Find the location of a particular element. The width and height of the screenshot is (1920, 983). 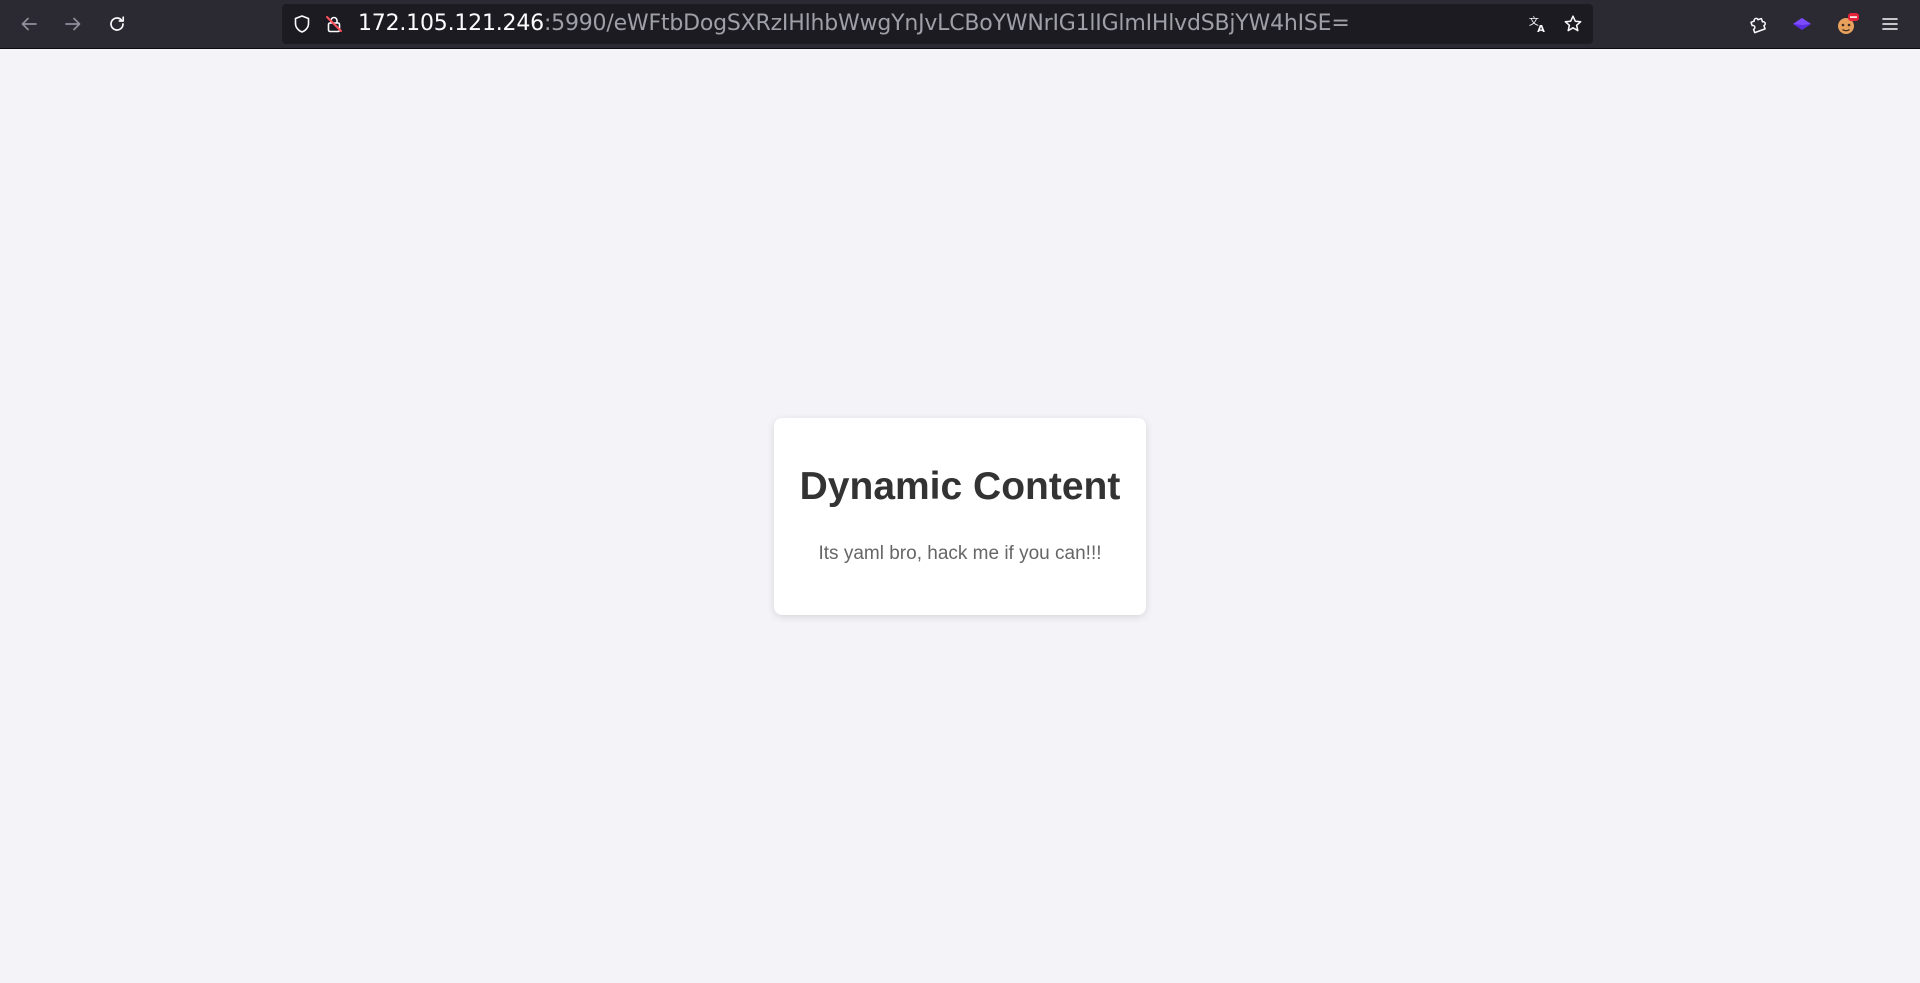

purple-extension-icon is located at coordinates (1802, 24).